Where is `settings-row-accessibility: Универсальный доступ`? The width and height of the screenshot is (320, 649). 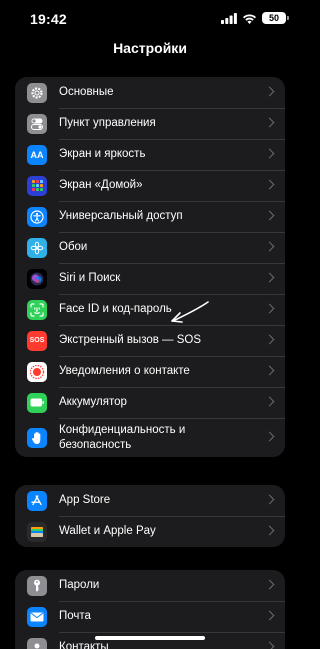
settings-row-accessibility: Универсальный доступ is located at coordinates (150, 216).